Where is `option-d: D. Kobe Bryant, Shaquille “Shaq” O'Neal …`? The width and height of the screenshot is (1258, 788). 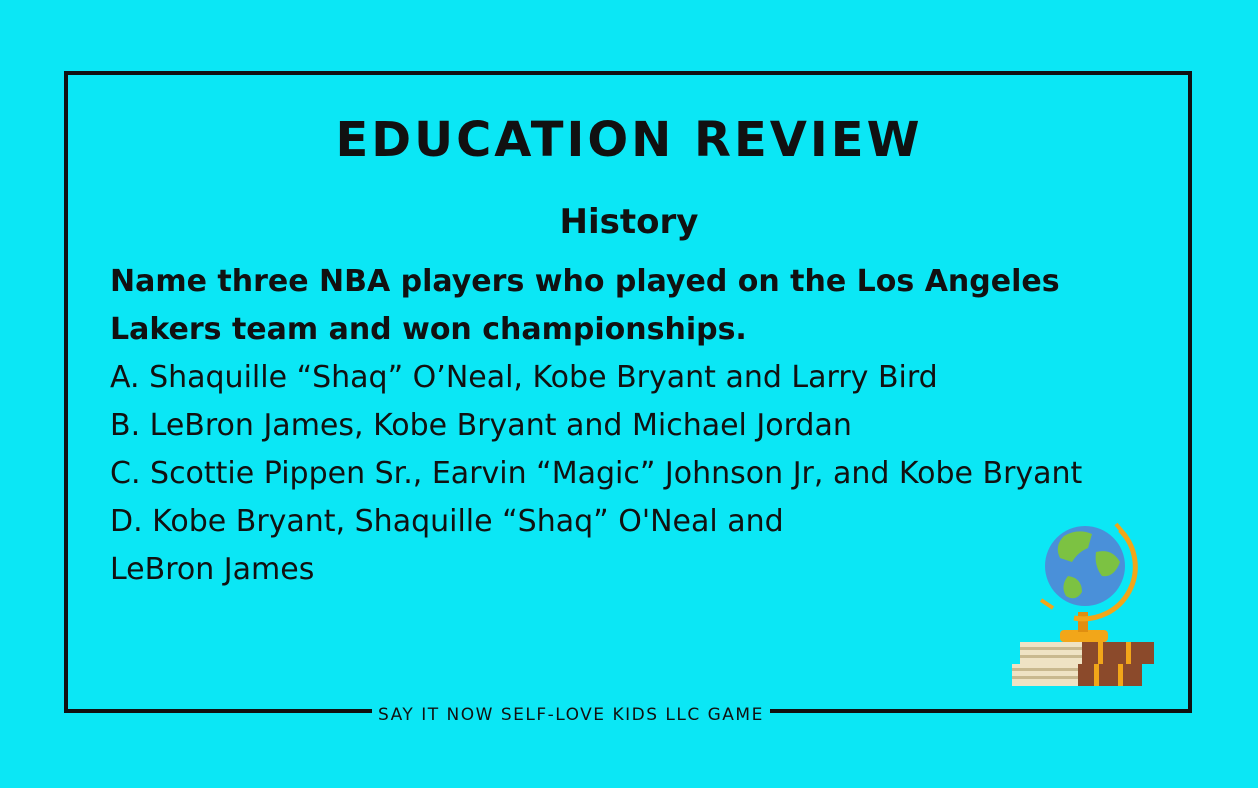 option-d: D. Kobe Bryant, Shaquille “Shaq” O'Neal … is located at coordinates (447, 545).